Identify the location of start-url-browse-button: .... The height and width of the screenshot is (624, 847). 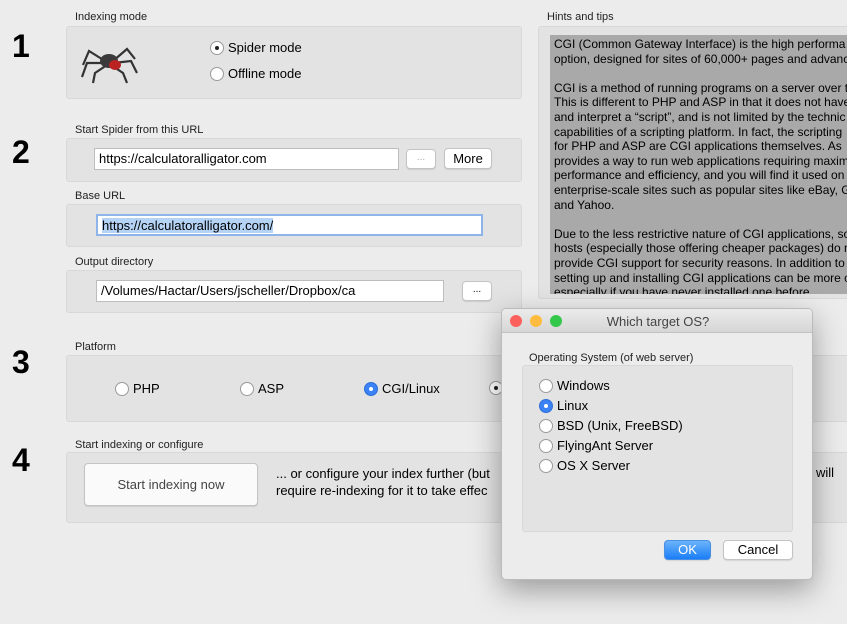
(421, 159).